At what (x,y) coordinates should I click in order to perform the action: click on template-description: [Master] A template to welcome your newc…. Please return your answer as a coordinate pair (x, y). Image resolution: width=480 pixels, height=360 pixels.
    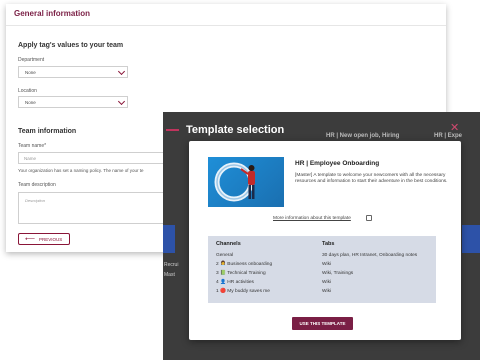
    Looking at the image, I should click on (371, 179).